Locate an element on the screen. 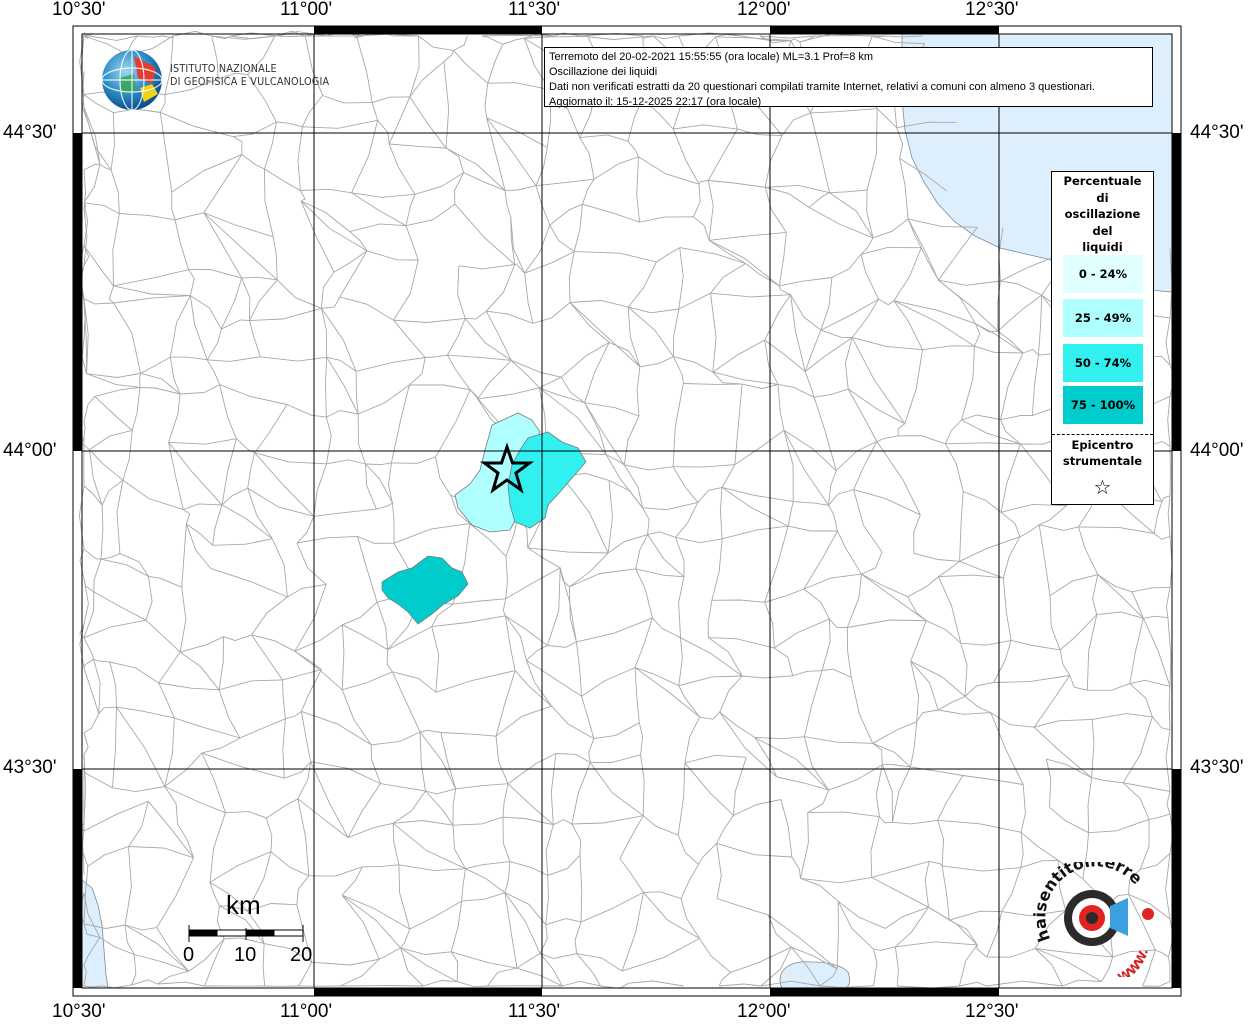 The width and height of the screenshot is (1255, 1024). scale-bar: km 0 10 20 is located at coordinates (252, 933).